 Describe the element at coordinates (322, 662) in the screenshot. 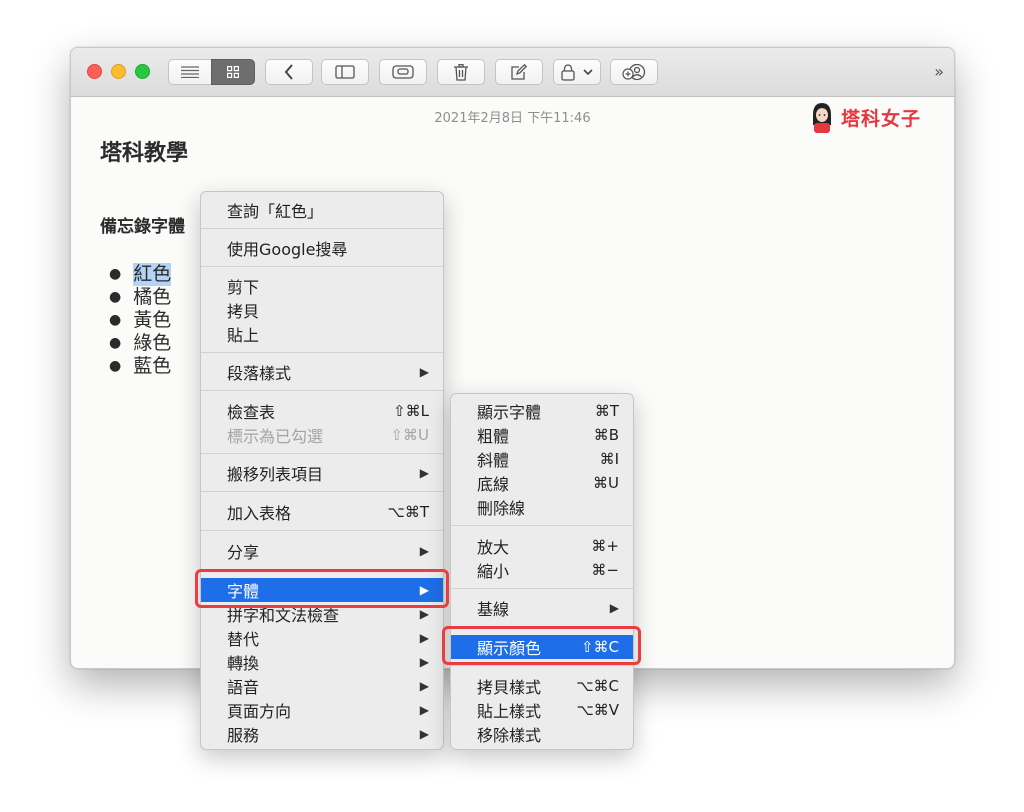

I see `menu-item-transformations: 轉換 ▶` at that location.